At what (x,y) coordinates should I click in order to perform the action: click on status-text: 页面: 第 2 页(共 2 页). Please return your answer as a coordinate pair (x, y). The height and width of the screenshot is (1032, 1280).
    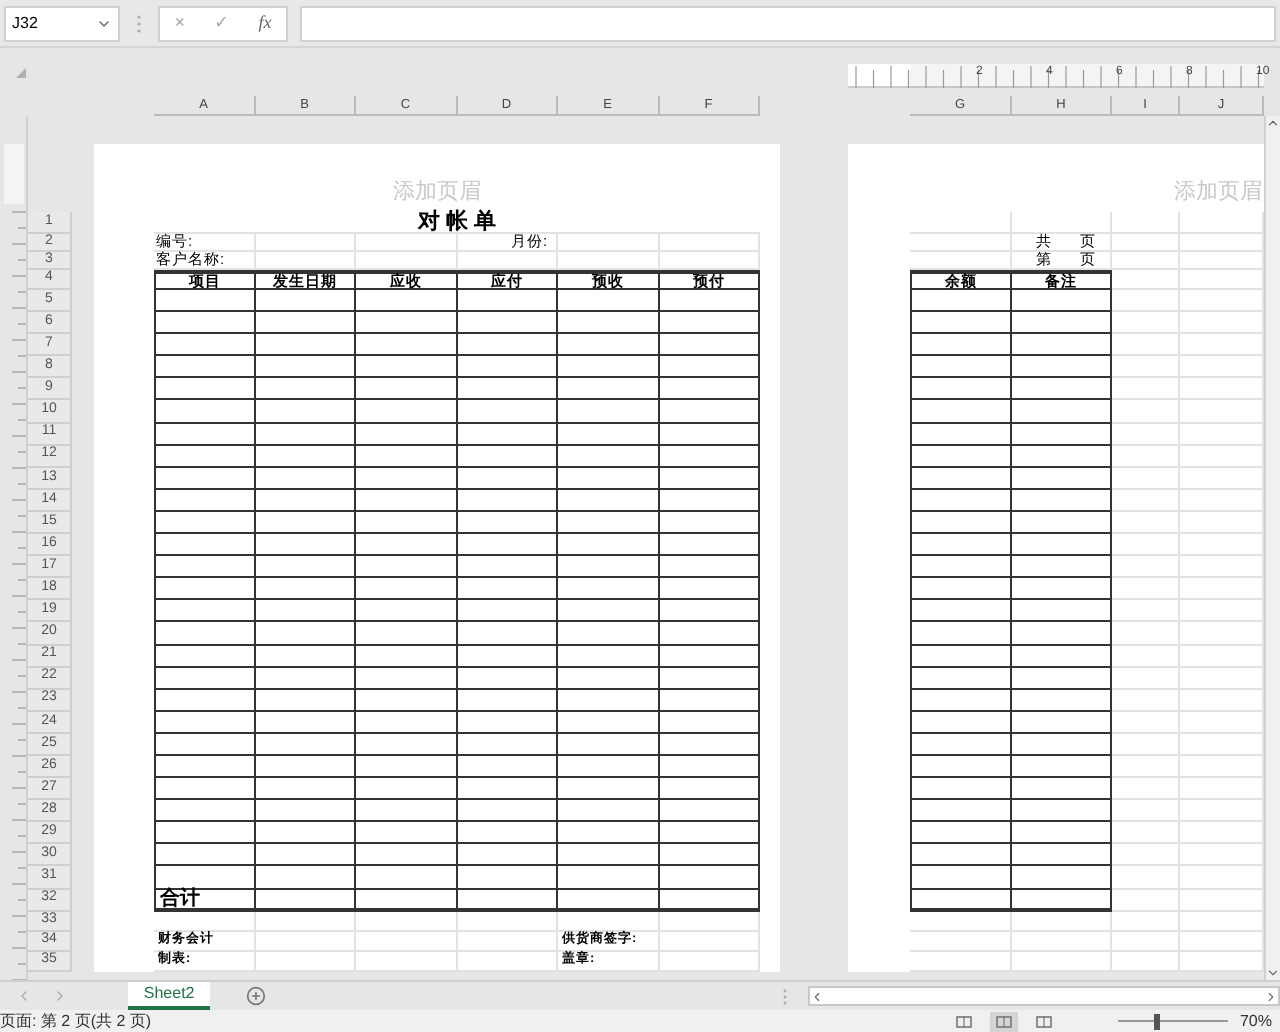
    Looking at the image, I should click on (76, 1021).